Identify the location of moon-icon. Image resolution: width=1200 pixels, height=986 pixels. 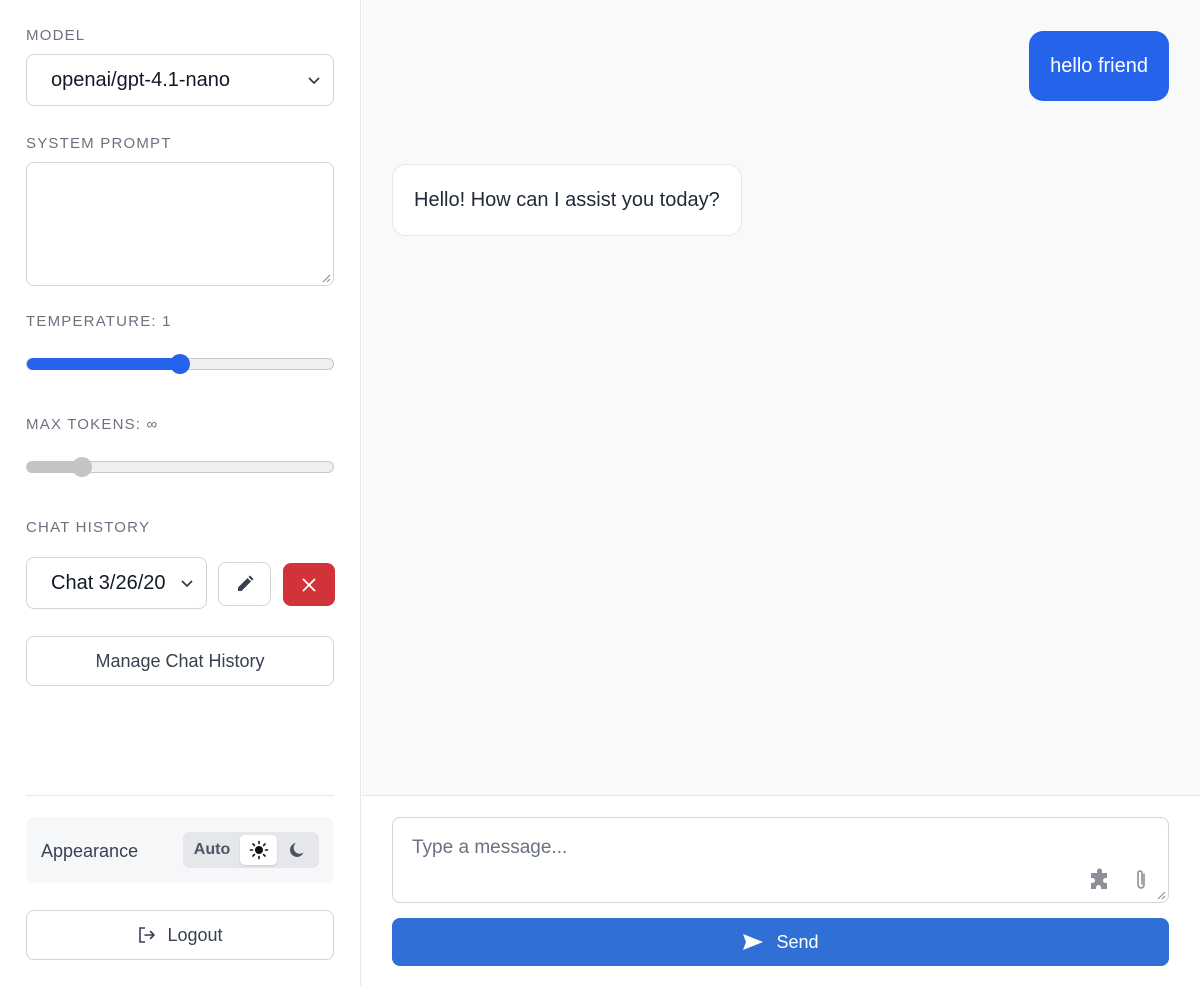
(296, 850).